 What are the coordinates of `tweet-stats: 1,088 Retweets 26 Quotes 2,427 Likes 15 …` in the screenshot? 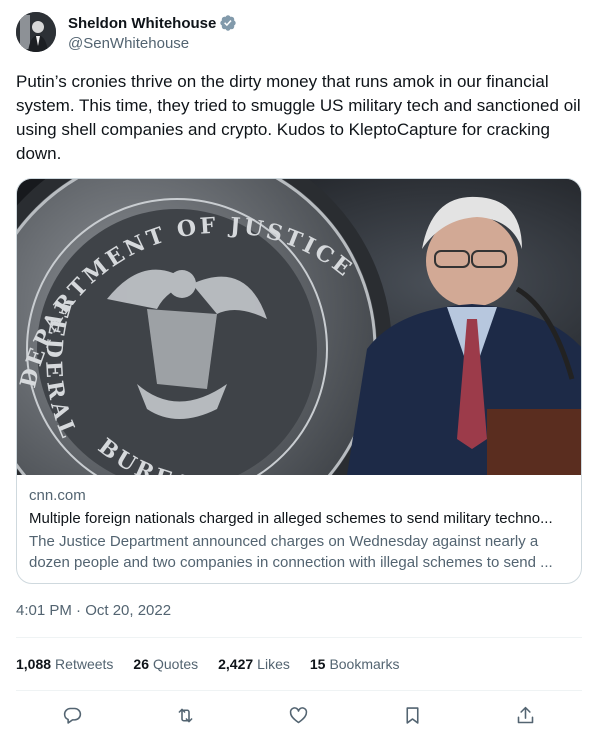 It's located at (217, 664).